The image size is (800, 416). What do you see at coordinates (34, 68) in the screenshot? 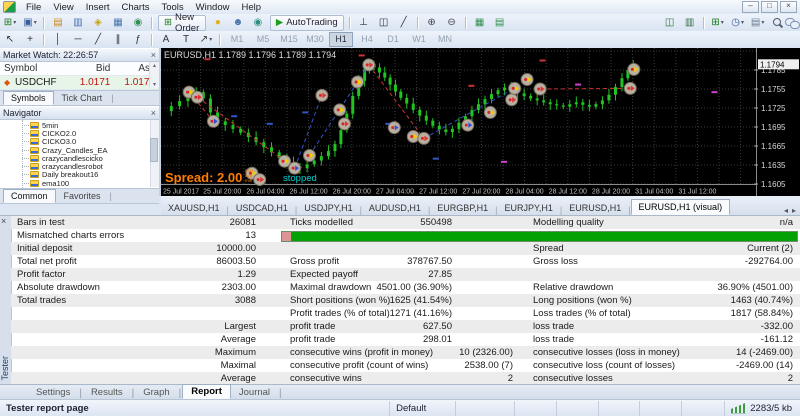
I see `column-symbol: Symbol` at bounding box center [34, 68].